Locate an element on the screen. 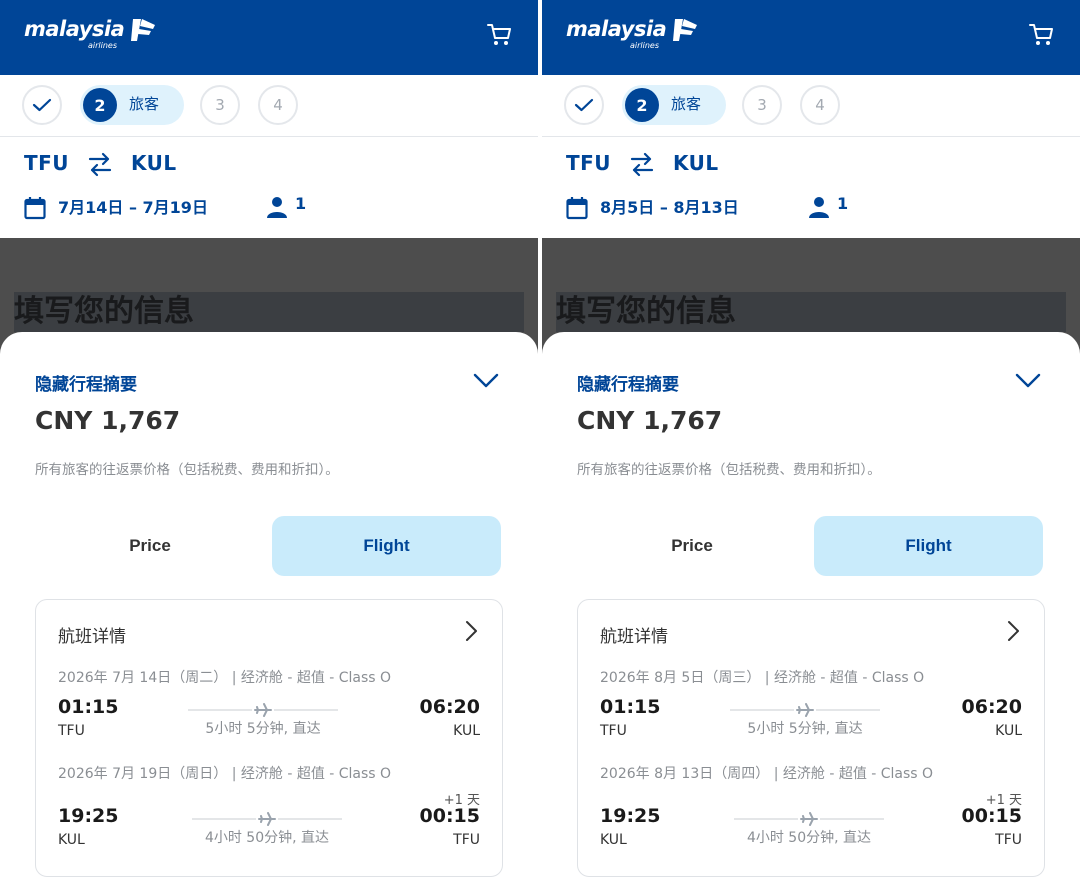 The image size is (1080, 889). inbound-meta: 2026年 7月 19日（周日） | 经济舱 - 超值 - Class O is located at coordinates (225, 774).